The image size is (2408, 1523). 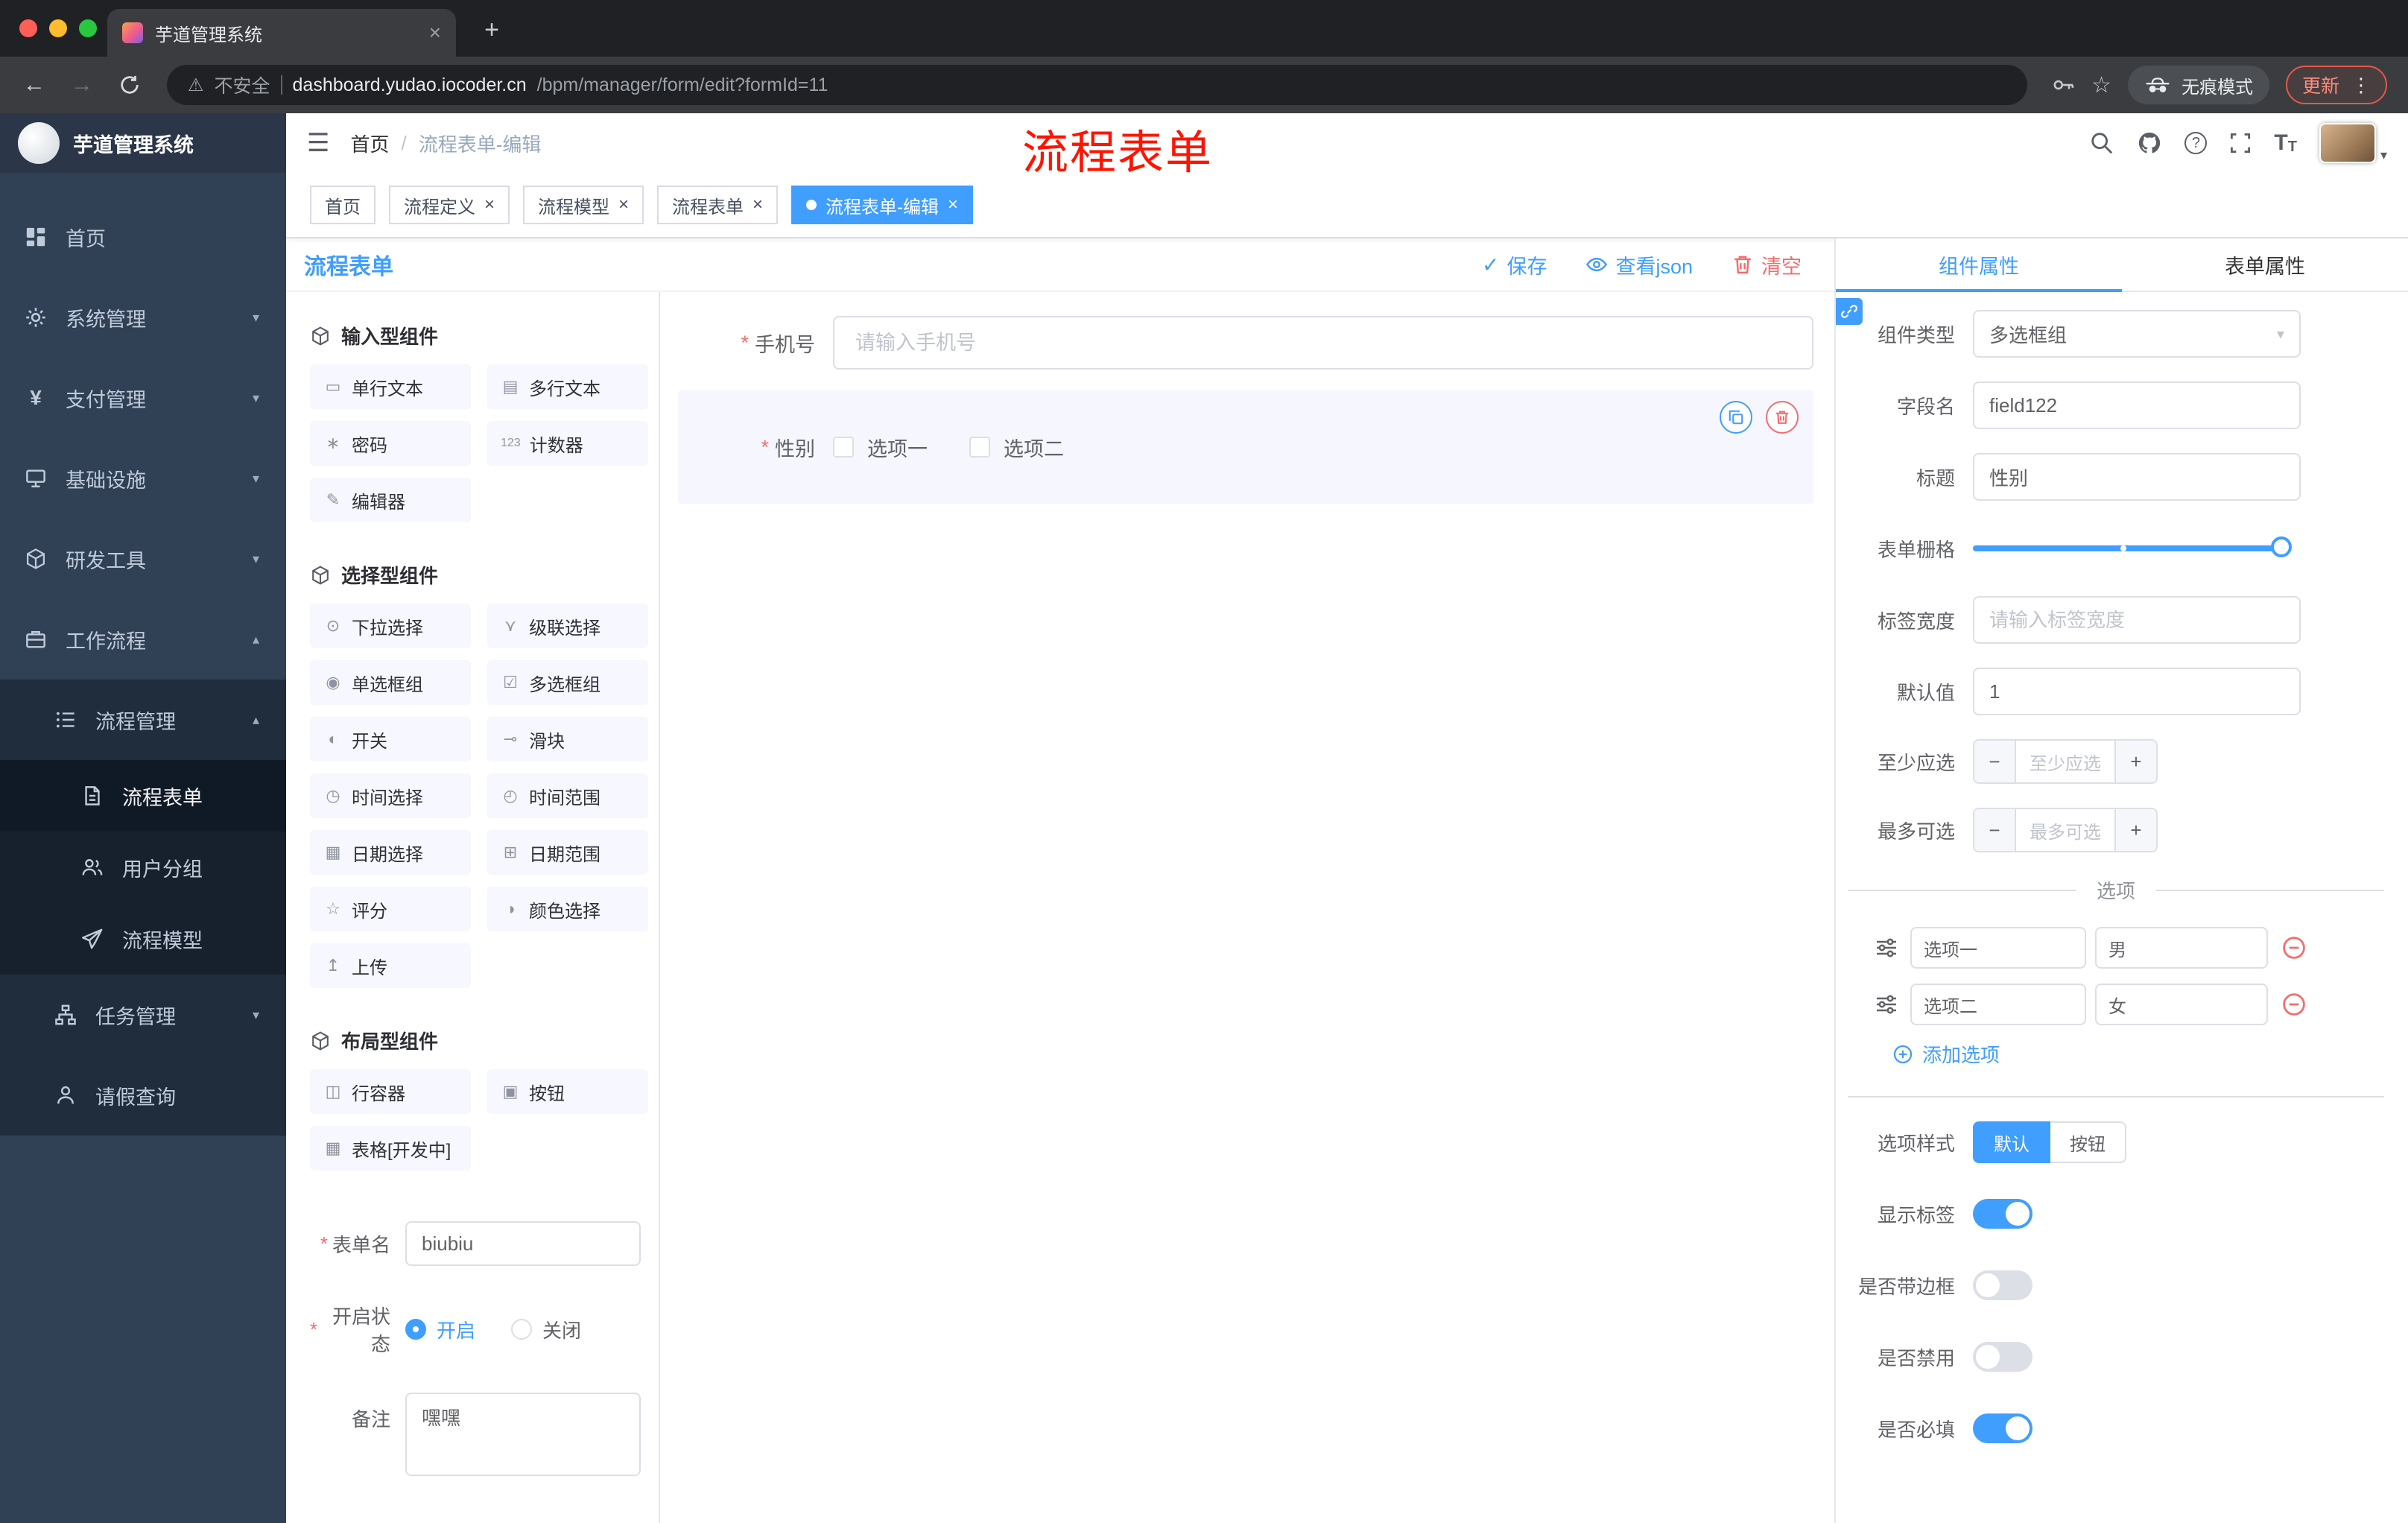 I want to click on canvas-field-phone: * 手机号, so click(x=1245, y=343).